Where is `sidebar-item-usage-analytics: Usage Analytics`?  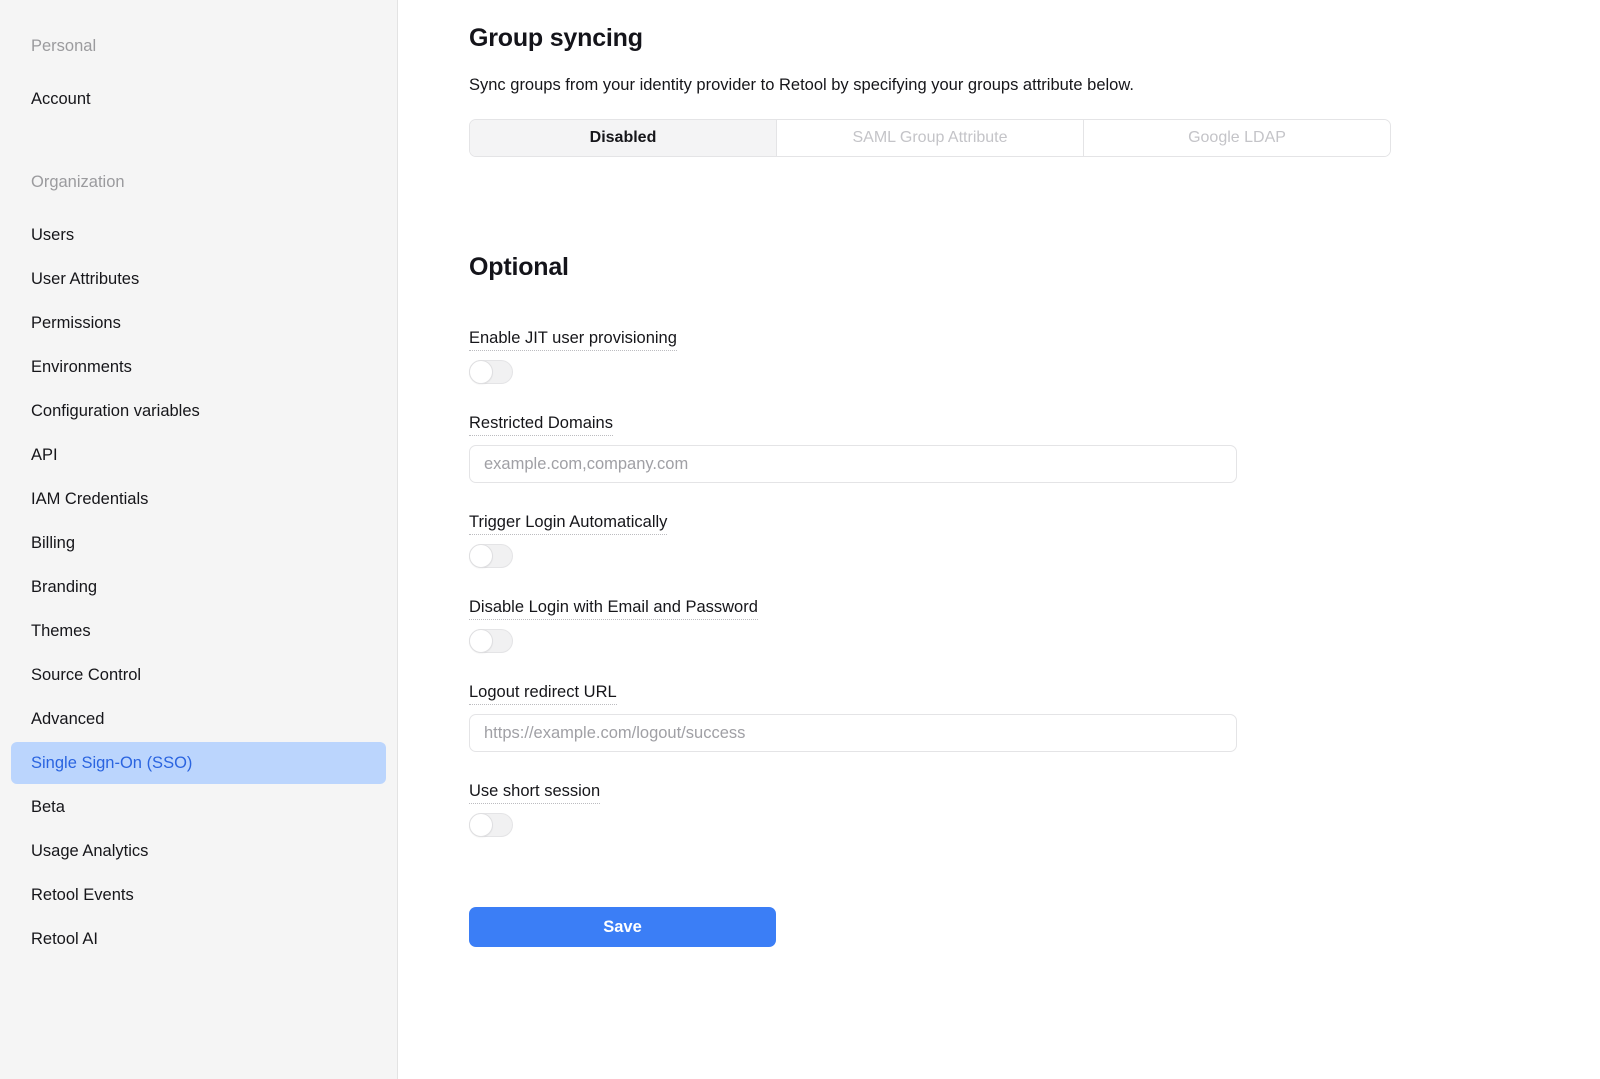
sidebar-item-usage-analytics: Usage Analytics is located at coordinates (198, 851).